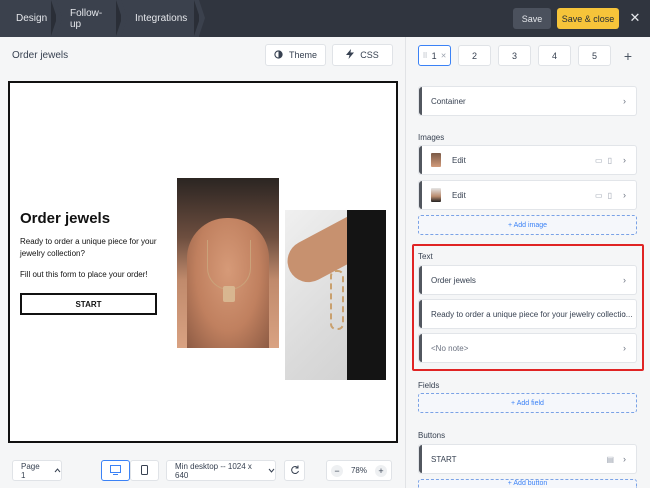 The width and height of the screenshot is (650, 488). Describe the element at coordinates (65, 218) in the screenshot. I see `preview-title: Order jewels` at that location.